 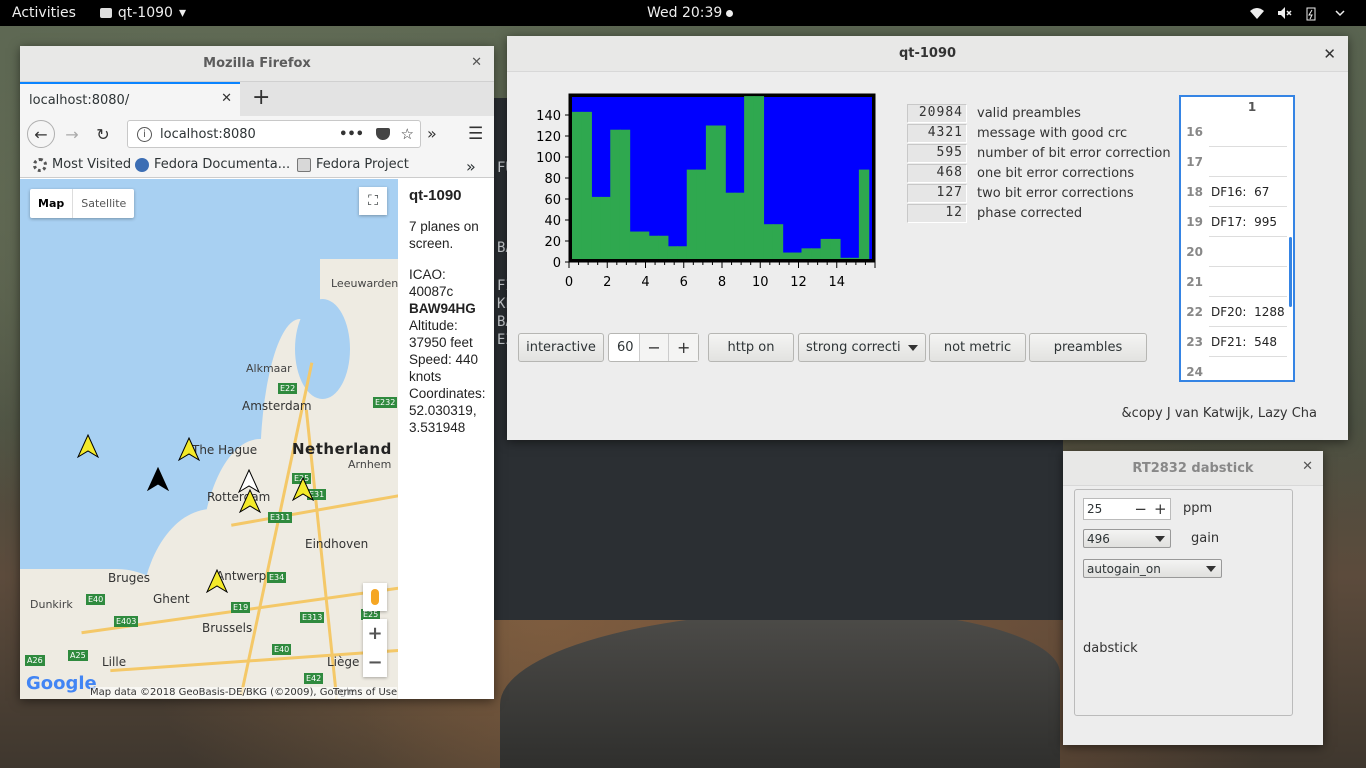 I want to click on fullscreen-icon: ⛶, so click(x=373, y=201).